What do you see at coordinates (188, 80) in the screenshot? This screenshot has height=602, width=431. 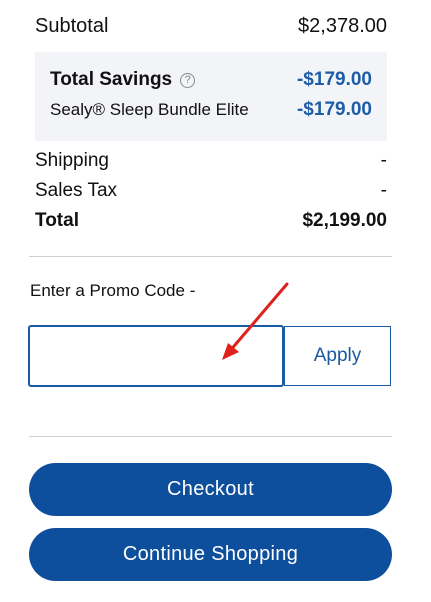 I see `question-circle-icon: ?` at bounding box center [188, 80].